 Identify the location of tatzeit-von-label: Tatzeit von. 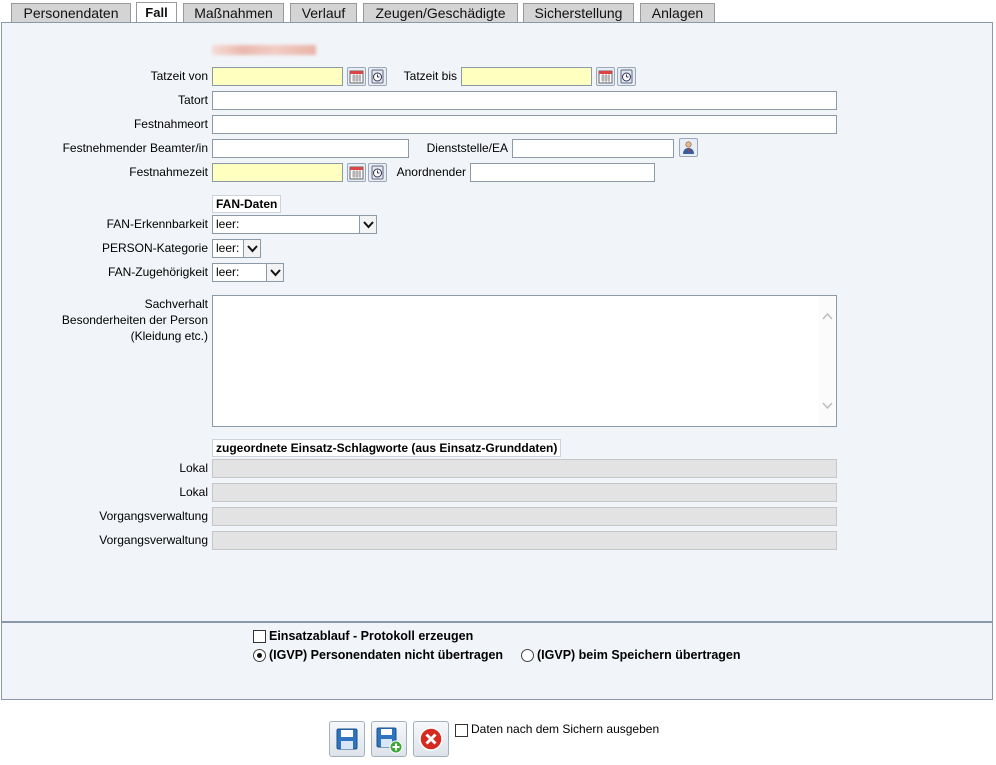
(179, 76).